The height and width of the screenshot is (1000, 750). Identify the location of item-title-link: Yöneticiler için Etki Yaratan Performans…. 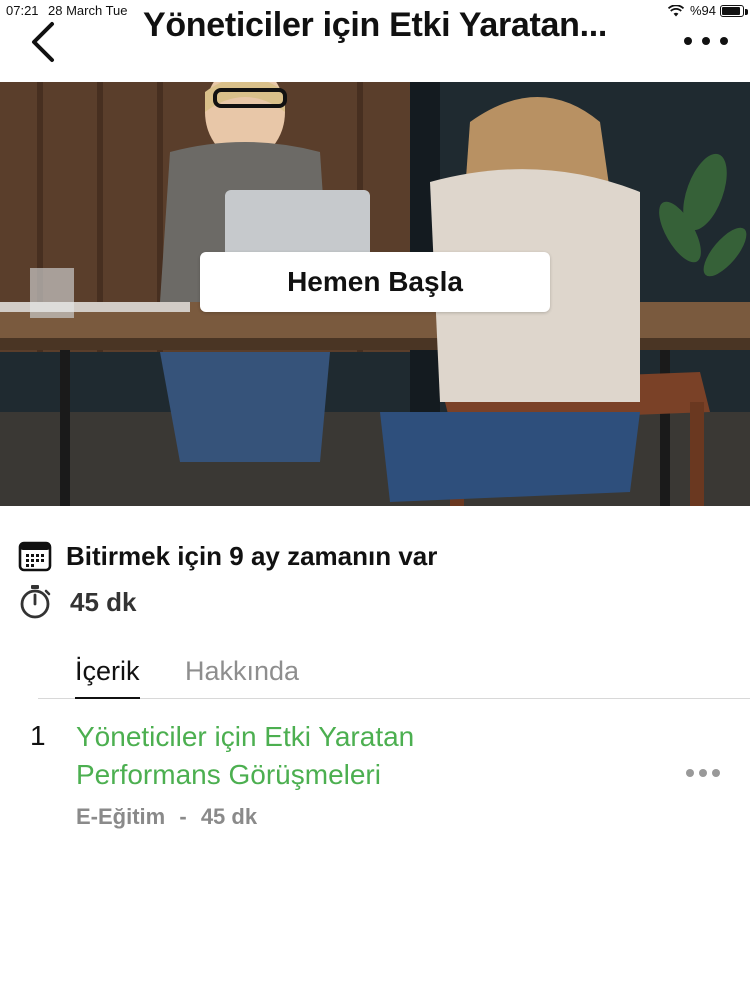
(286, 756).